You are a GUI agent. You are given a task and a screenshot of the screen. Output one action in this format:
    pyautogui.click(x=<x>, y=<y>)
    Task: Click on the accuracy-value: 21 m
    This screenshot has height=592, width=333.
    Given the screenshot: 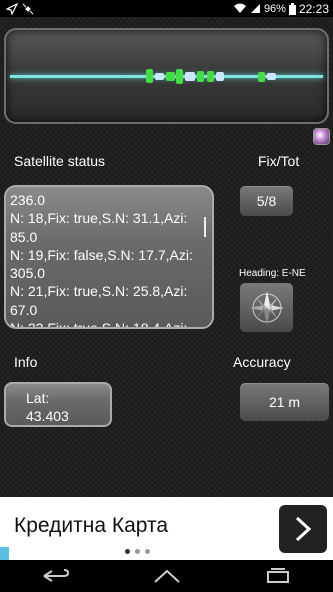 What is the action you would take?
    pyautogui.click(x=284, y=402)
    